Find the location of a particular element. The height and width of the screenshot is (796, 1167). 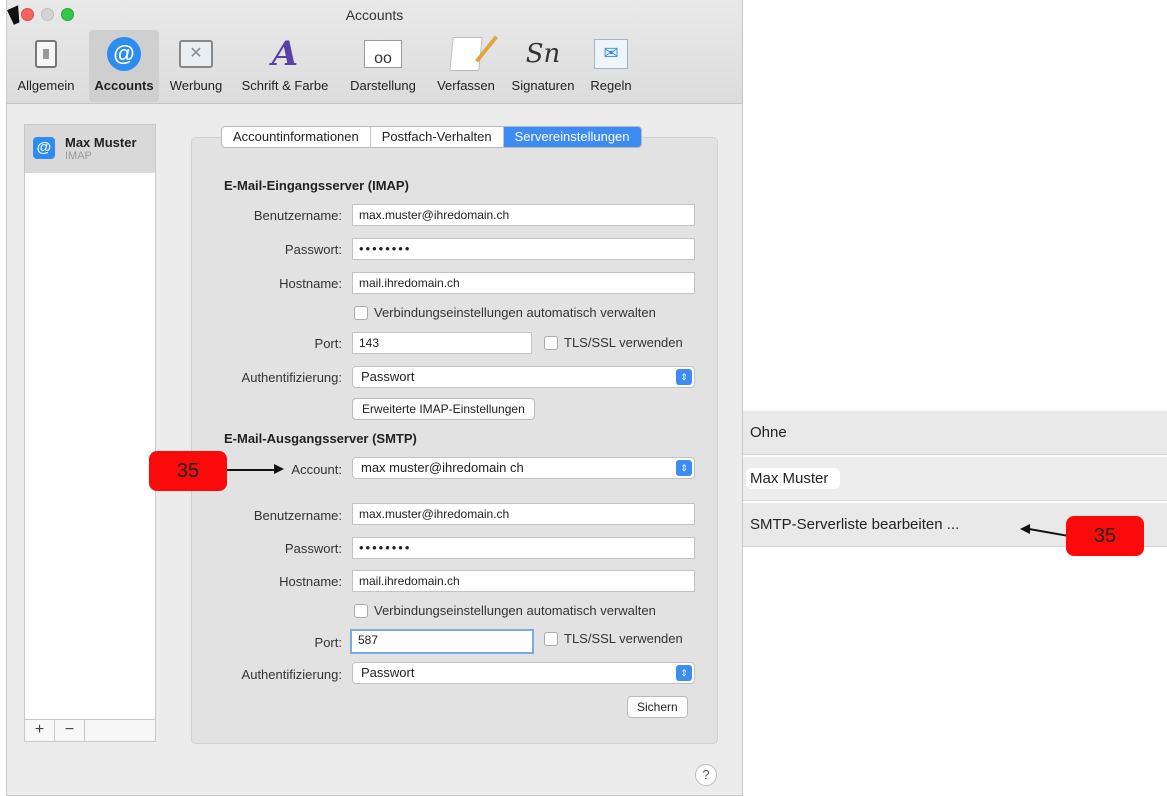

callout-arrow-icon is located at coordinates (279, 469).